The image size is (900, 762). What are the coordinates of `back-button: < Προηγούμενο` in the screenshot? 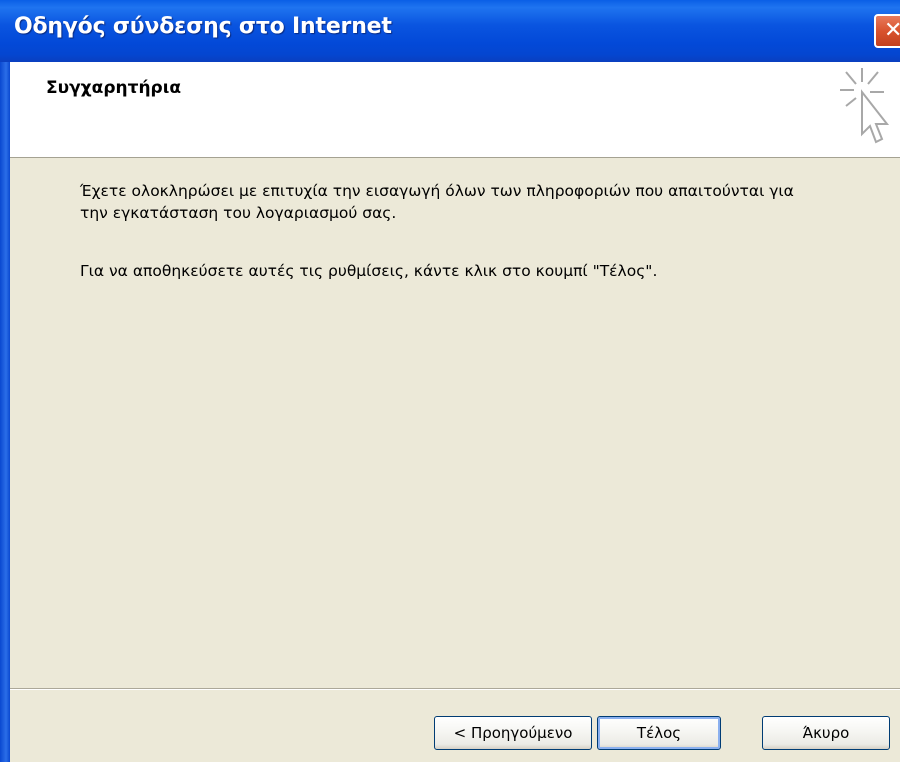 It's located at (513, 733).